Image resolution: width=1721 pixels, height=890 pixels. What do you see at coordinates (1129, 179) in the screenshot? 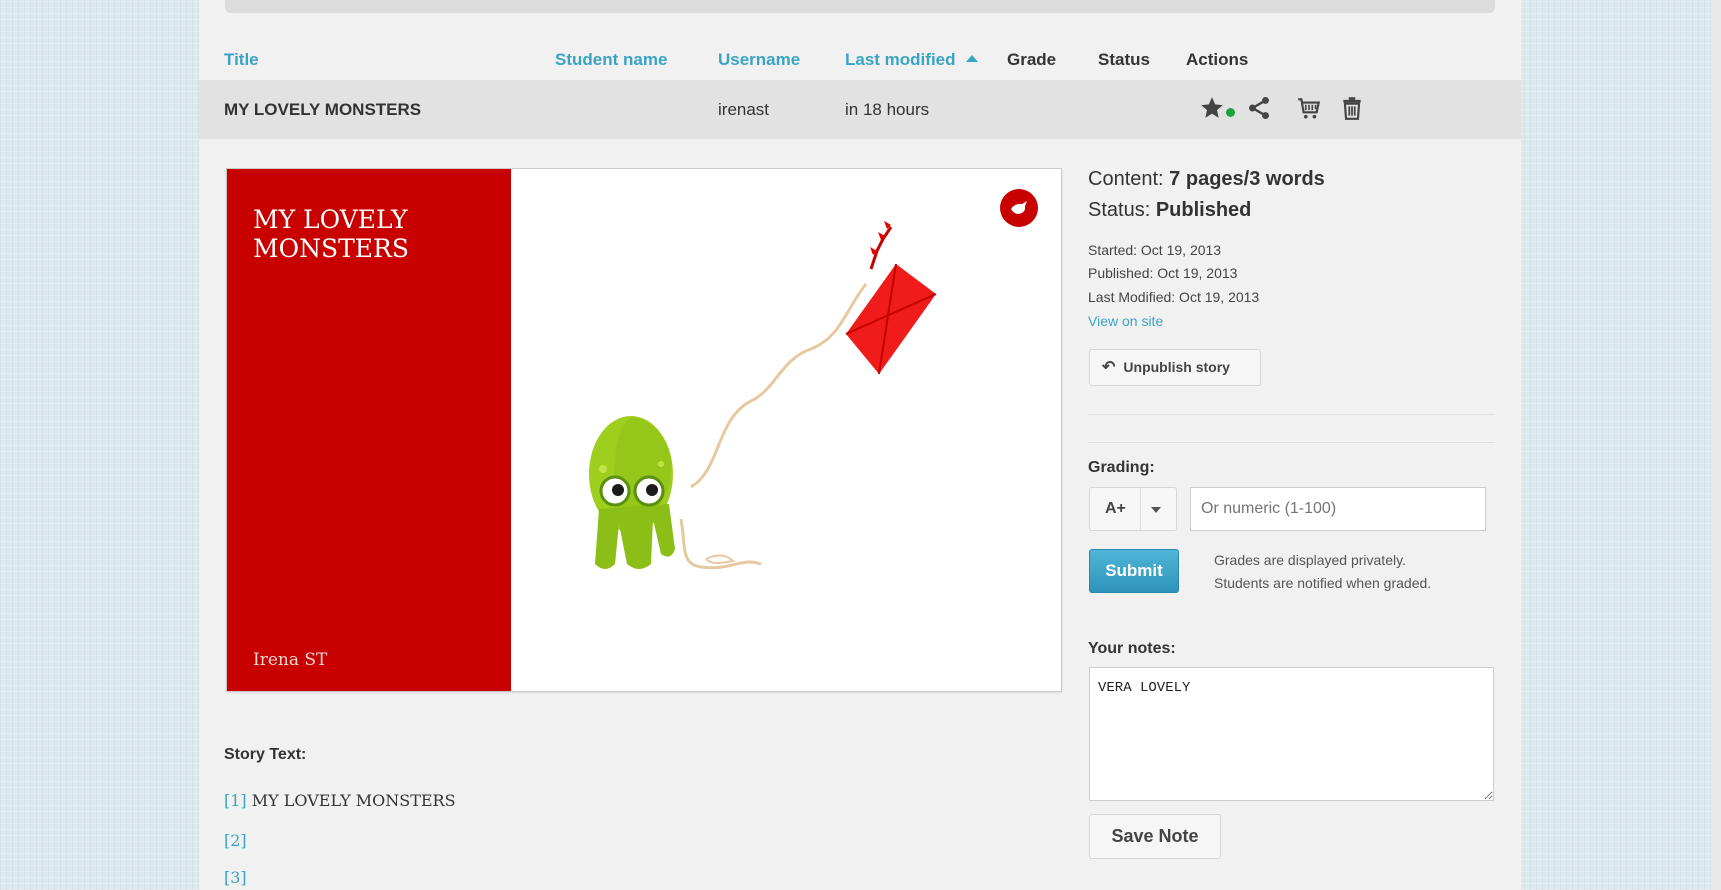
I see `content-label: Content:` at bounding box center [1129, 179].